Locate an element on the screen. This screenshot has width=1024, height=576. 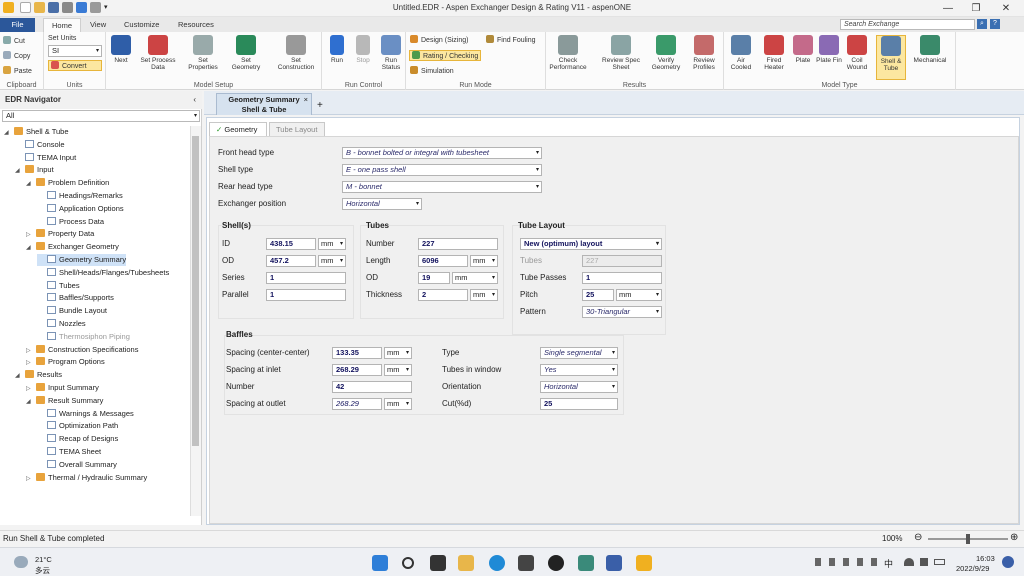
tree-item: Headings/Remarks is located at coordinates (80, 196).